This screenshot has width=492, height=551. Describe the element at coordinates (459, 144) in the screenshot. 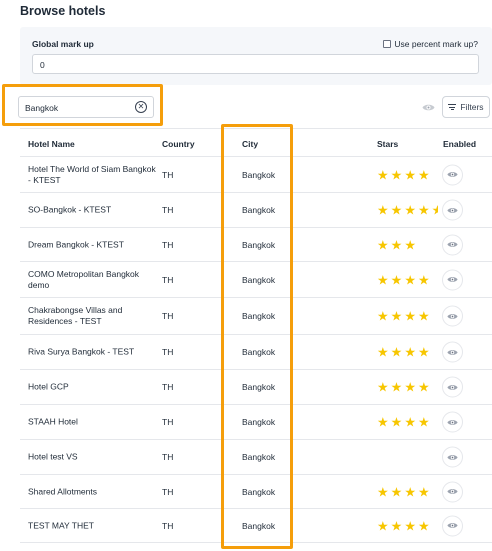

I see `header-enabled: Enabled` at that location.